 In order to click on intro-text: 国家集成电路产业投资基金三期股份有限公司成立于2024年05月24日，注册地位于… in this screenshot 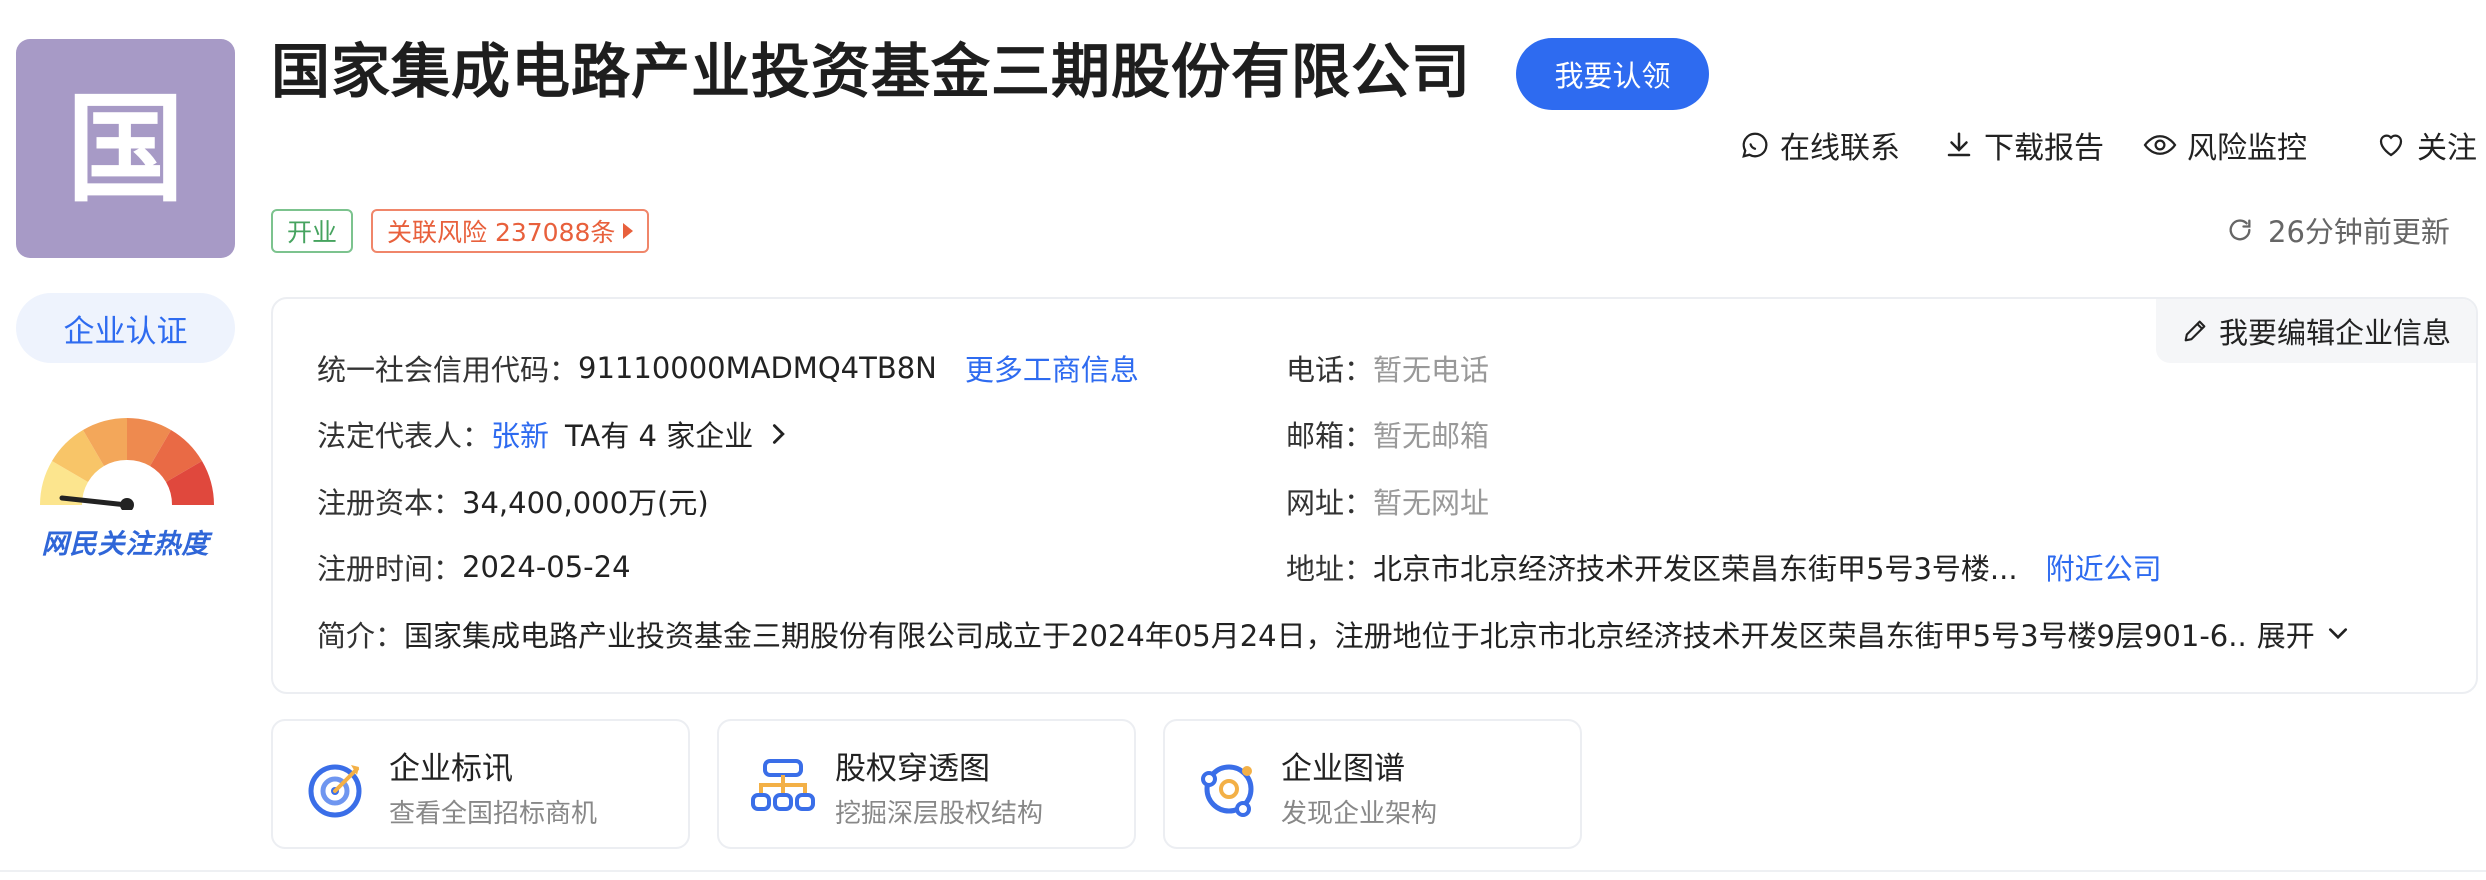, I will do `click(1325, 636)`.